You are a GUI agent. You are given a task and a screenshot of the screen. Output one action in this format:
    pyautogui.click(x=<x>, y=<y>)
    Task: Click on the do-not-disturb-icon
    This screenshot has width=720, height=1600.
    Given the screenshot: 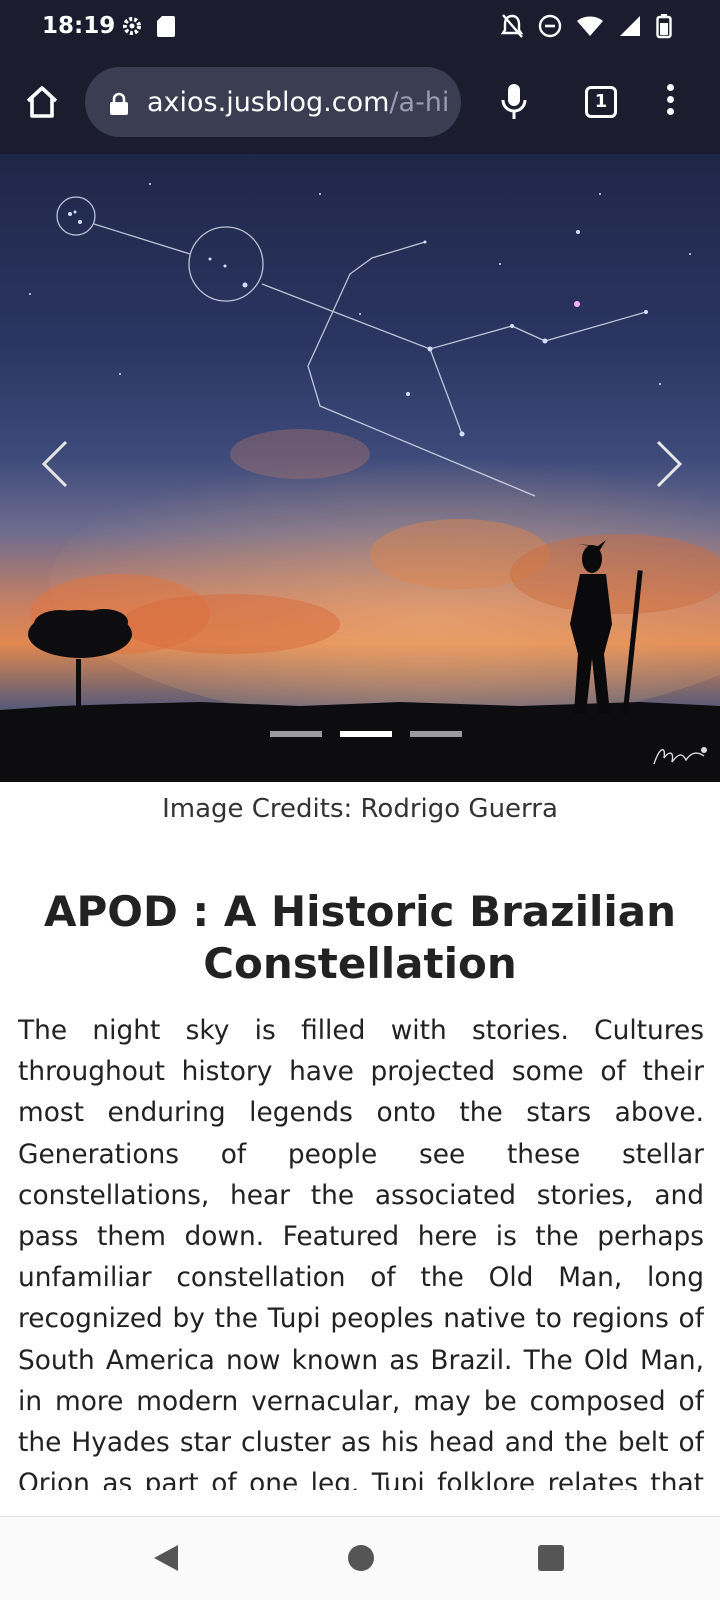 What is the action you would take?
    pyautogui.click(x=550, y=28)
    